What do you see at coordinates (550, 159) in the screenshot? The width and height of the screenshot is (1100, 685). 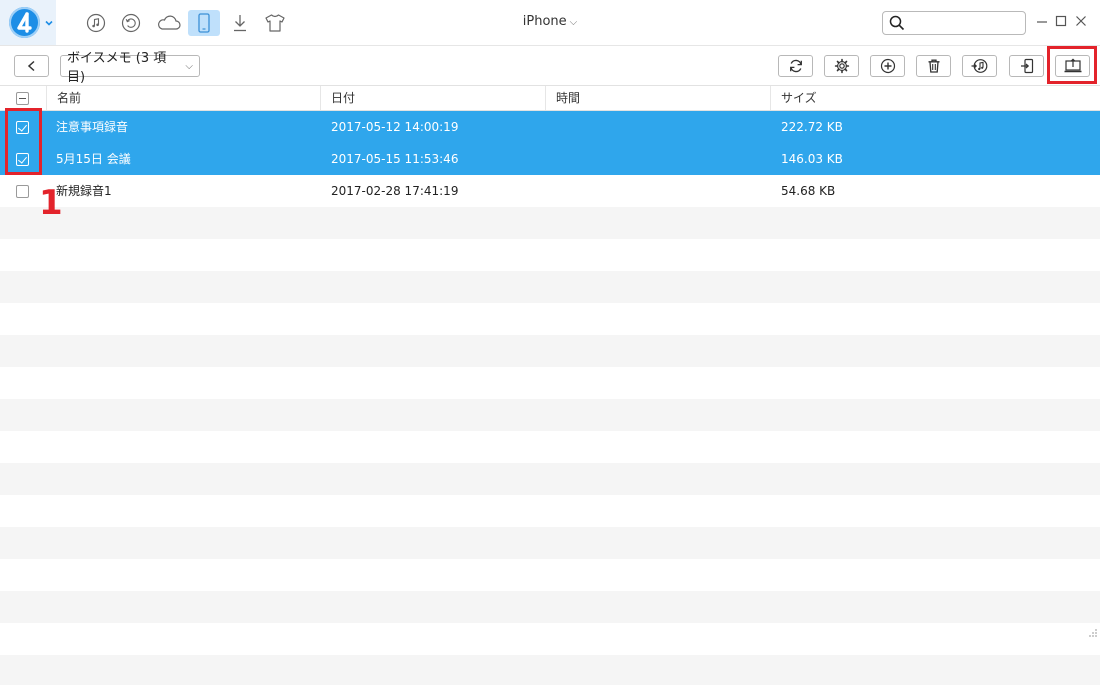 I see `table-row: 5月15日 会議 2017-05-15 11:53:46 146.03 KB` at bounding box center [550, 159].